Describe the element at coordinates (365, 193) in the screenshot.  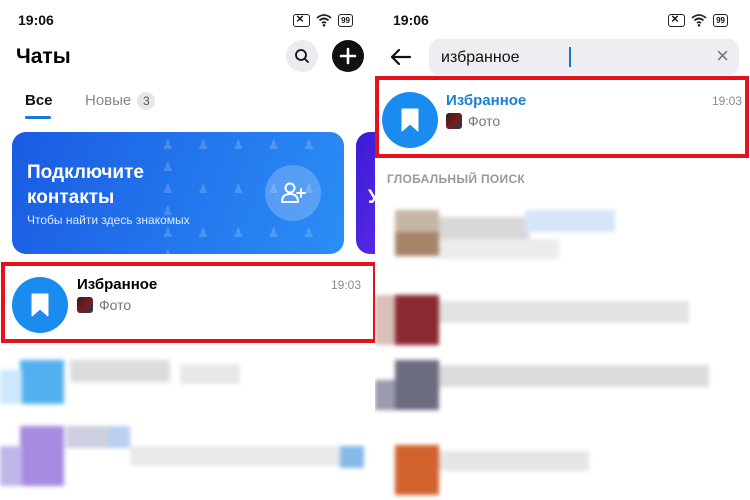
I see `next-banner-peek: У` at that location.